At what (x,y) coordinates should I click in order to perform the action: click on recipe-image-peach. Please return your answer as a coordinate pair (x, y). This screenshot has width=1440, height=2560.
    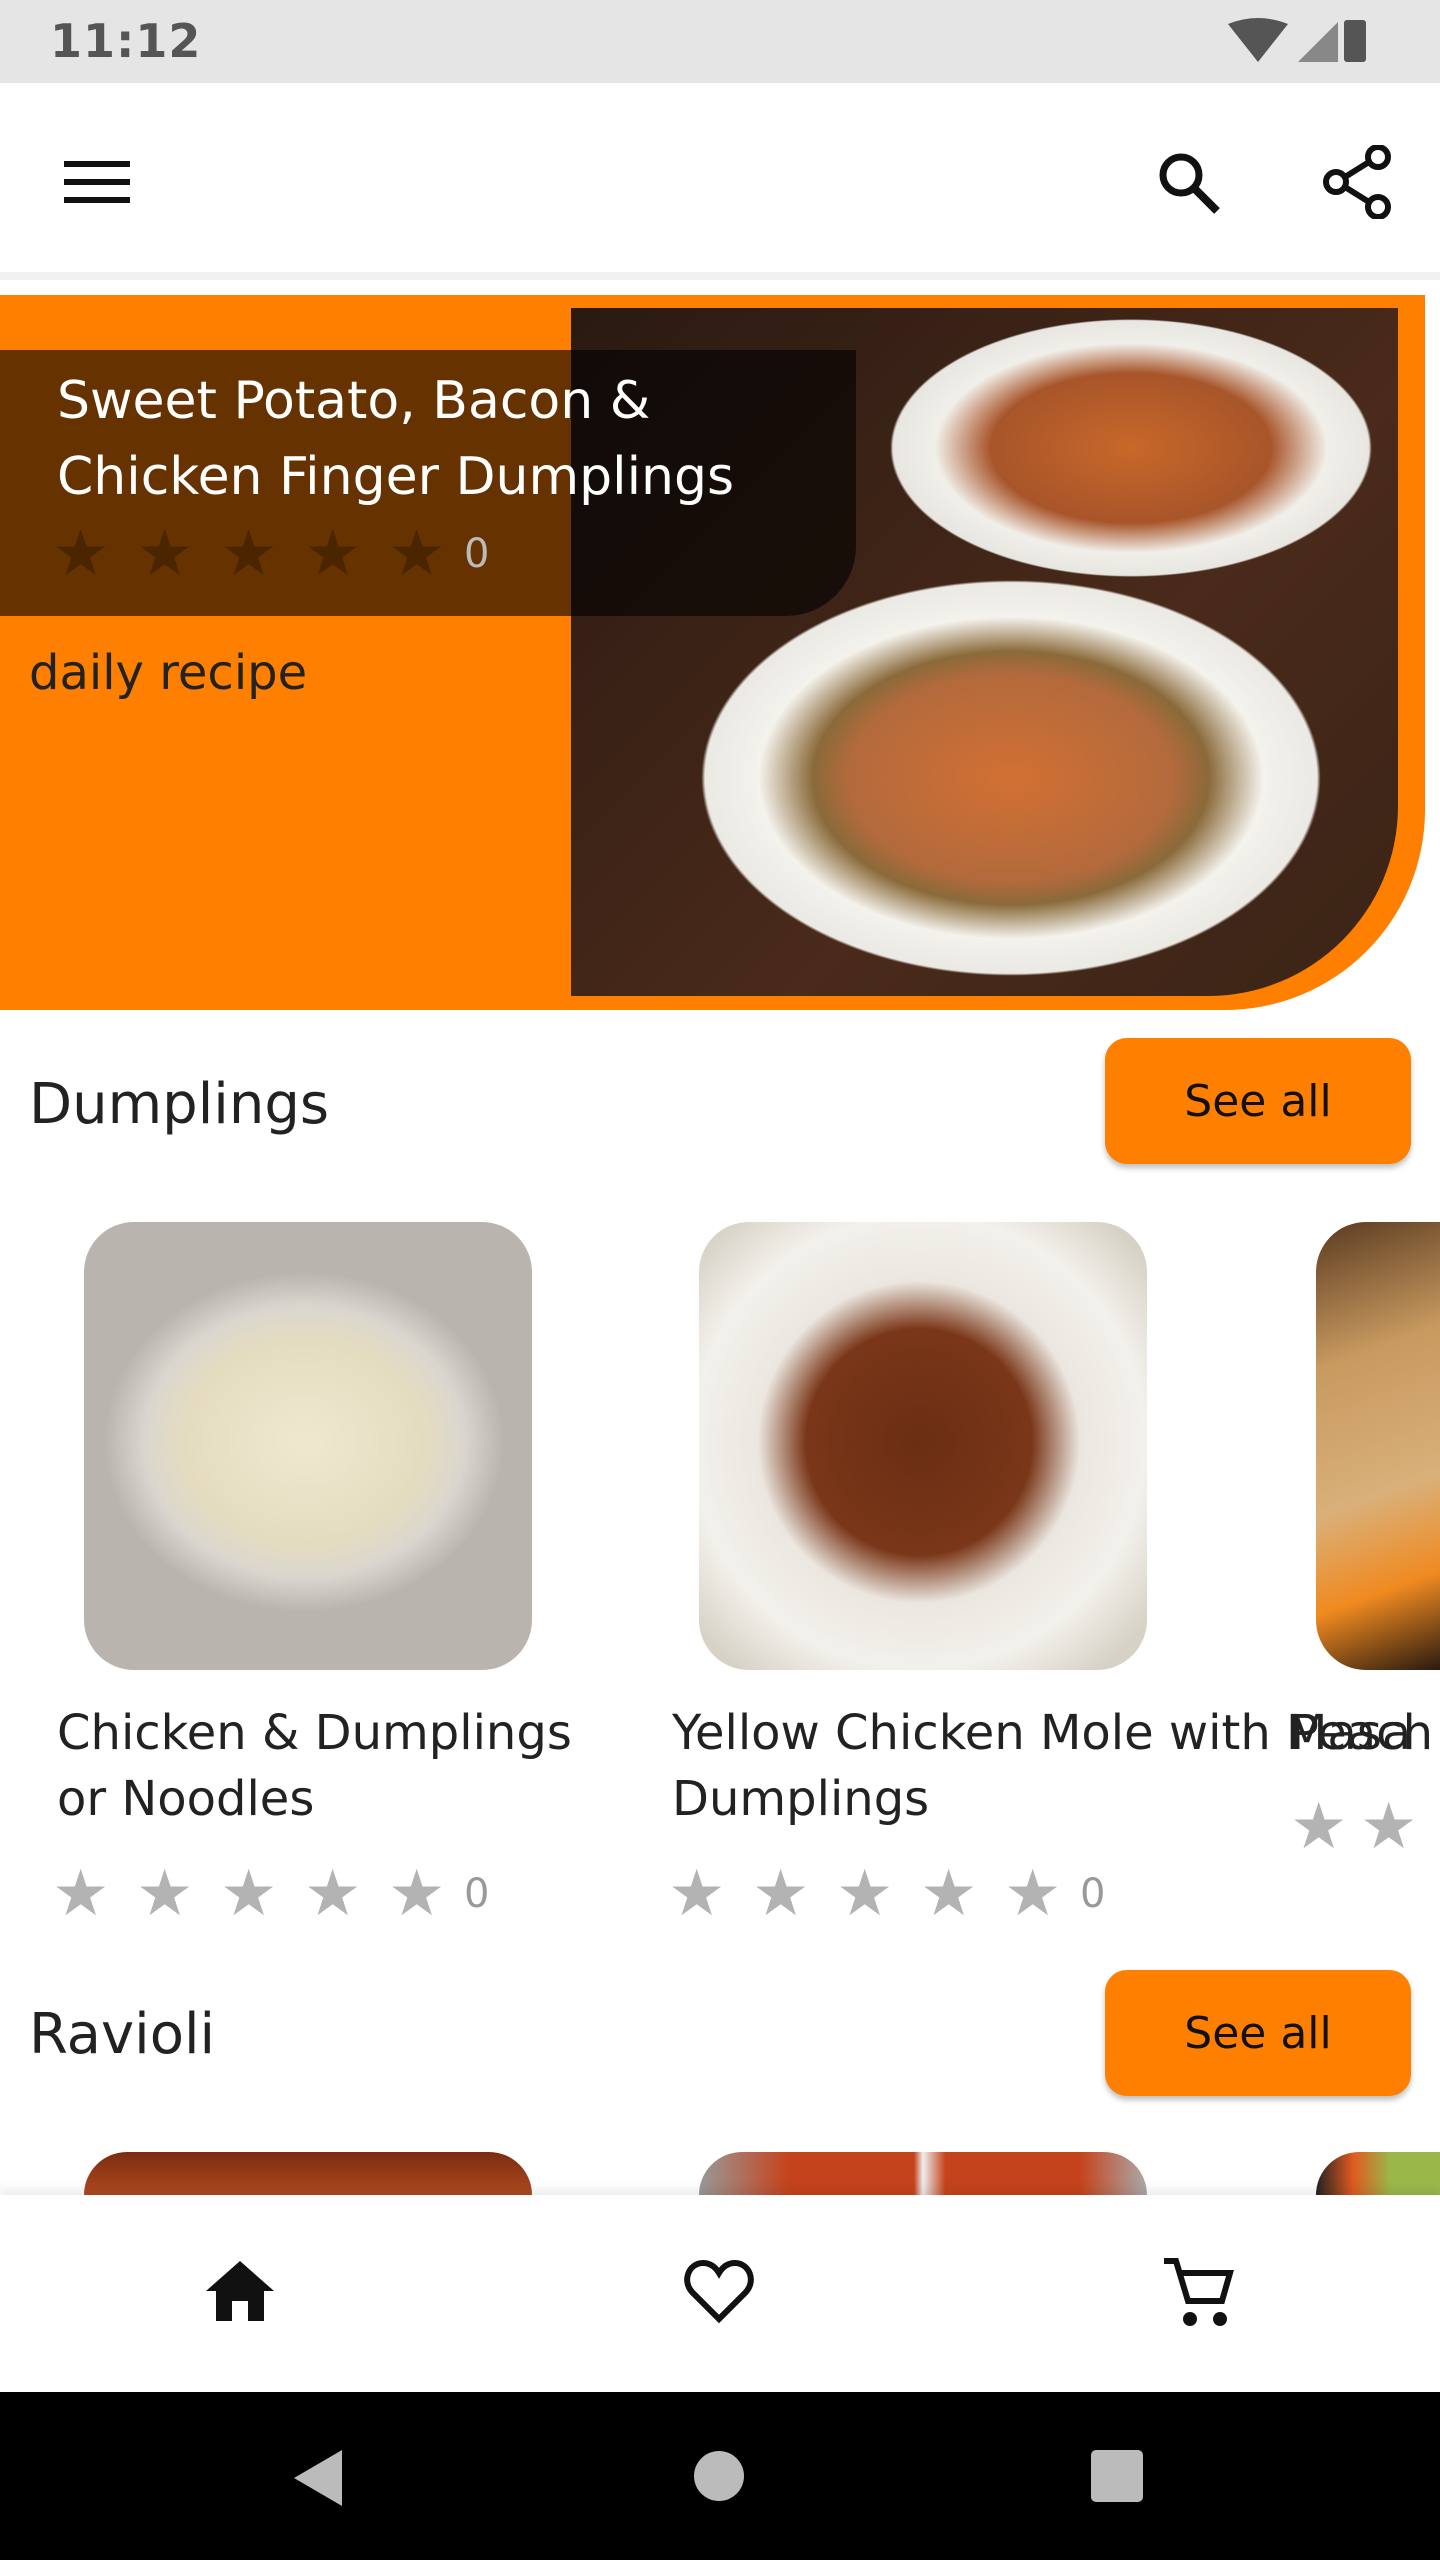
    Looking at the image, I should click on (1378, 1446).